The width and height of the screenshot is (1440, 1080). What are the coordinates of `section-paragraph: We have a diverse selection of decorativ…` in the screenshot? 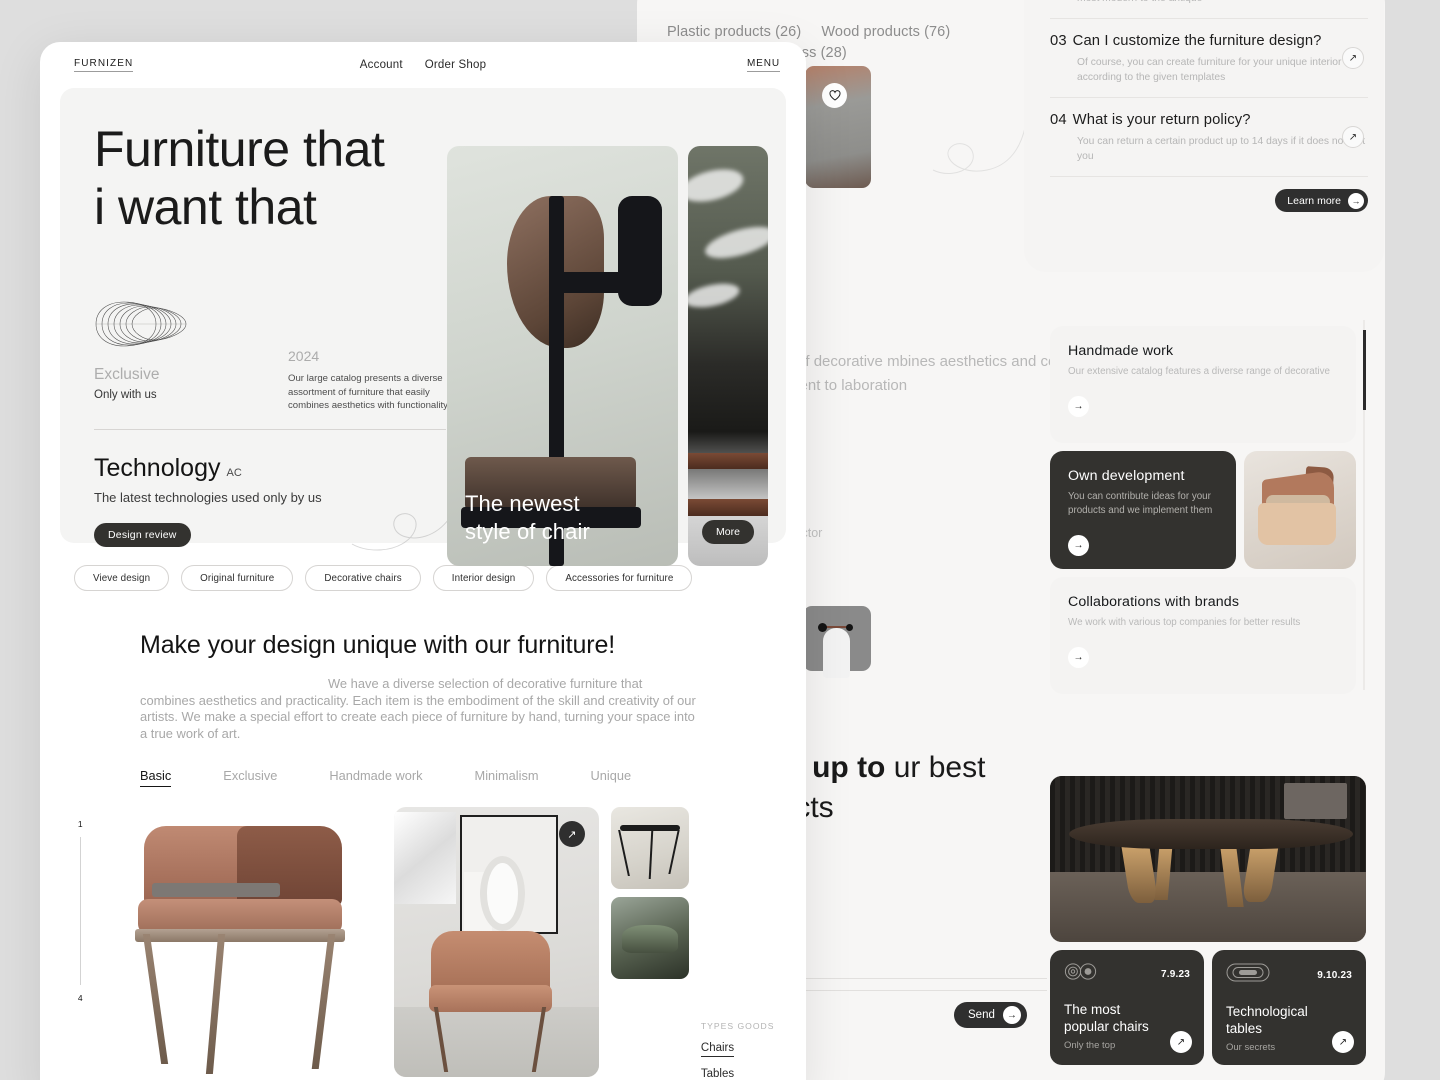 It's located at (418, 708).